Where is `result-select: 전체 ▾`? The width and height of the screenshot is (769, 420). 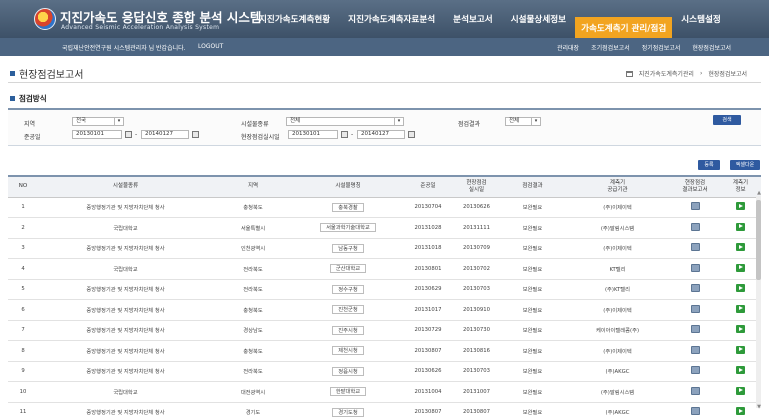
result-select: 전체 ▾ is located at coordinates (523, 121).